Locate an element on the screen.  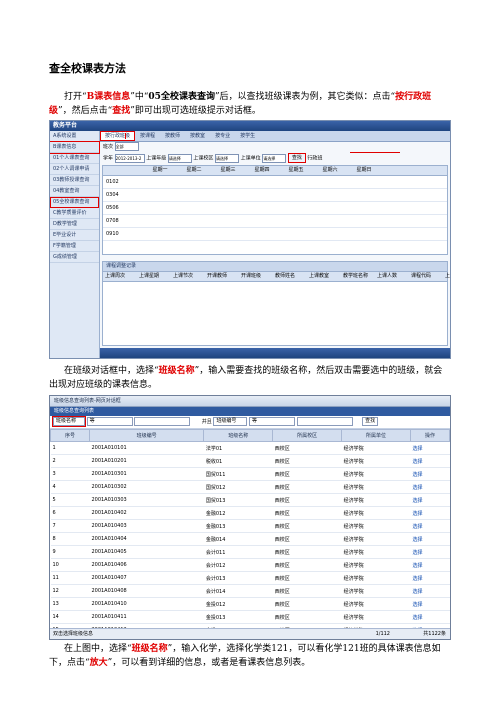
grid-header: 星期三 is located at coordinates (228, 170).